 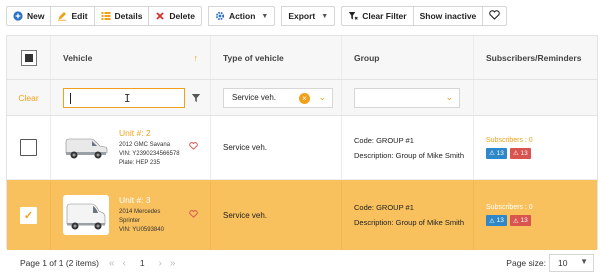 I want to click on favorites-button, so click(x=495, y=16).